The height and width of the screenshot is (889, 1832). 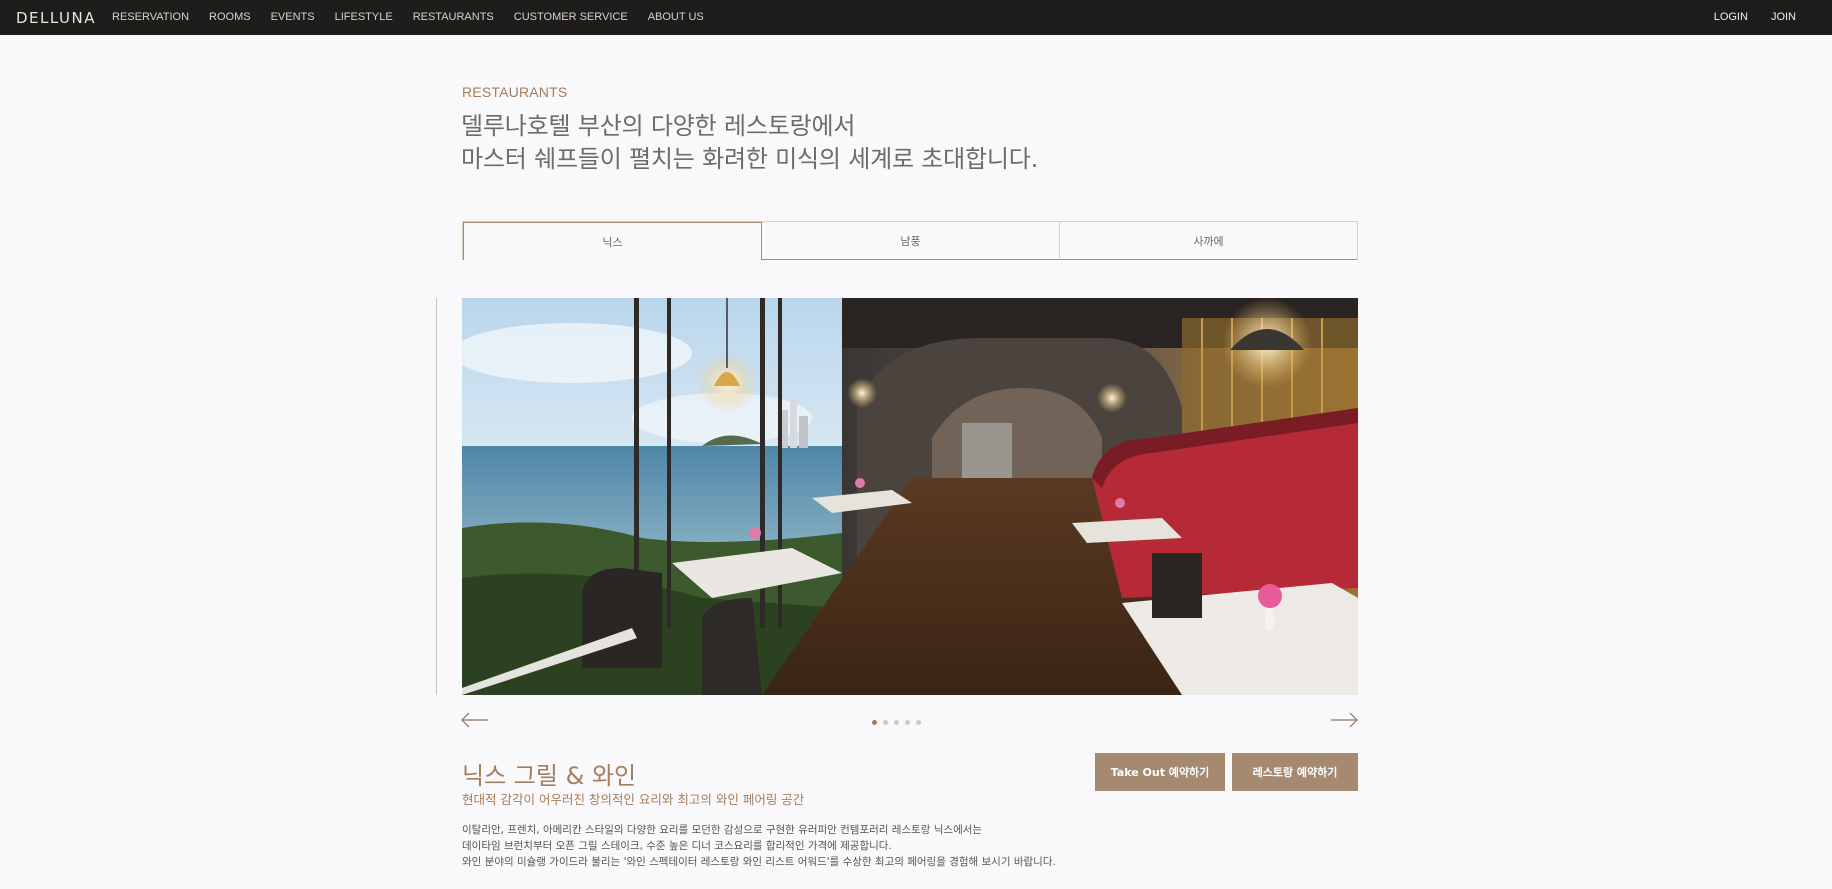 I want to click on join-link: JOIN, so click(x=1783, y=17).